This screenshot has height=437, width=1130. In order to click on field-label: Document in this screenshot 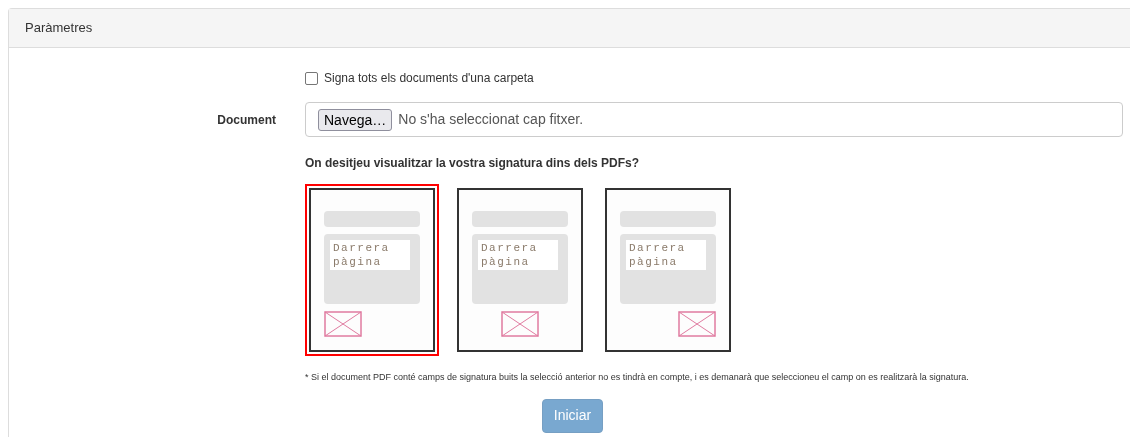, I will do `click(246, 120)`.